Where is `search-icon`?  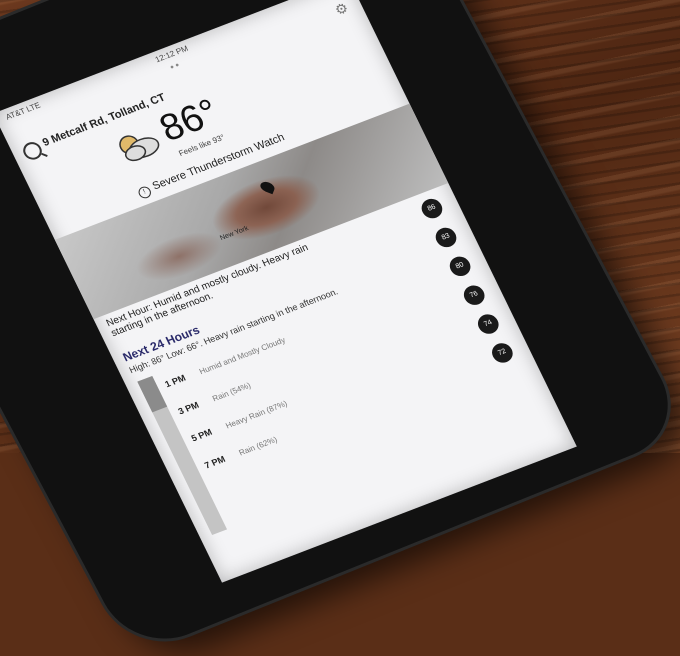
search-icon is located at coordinates (32, 151).